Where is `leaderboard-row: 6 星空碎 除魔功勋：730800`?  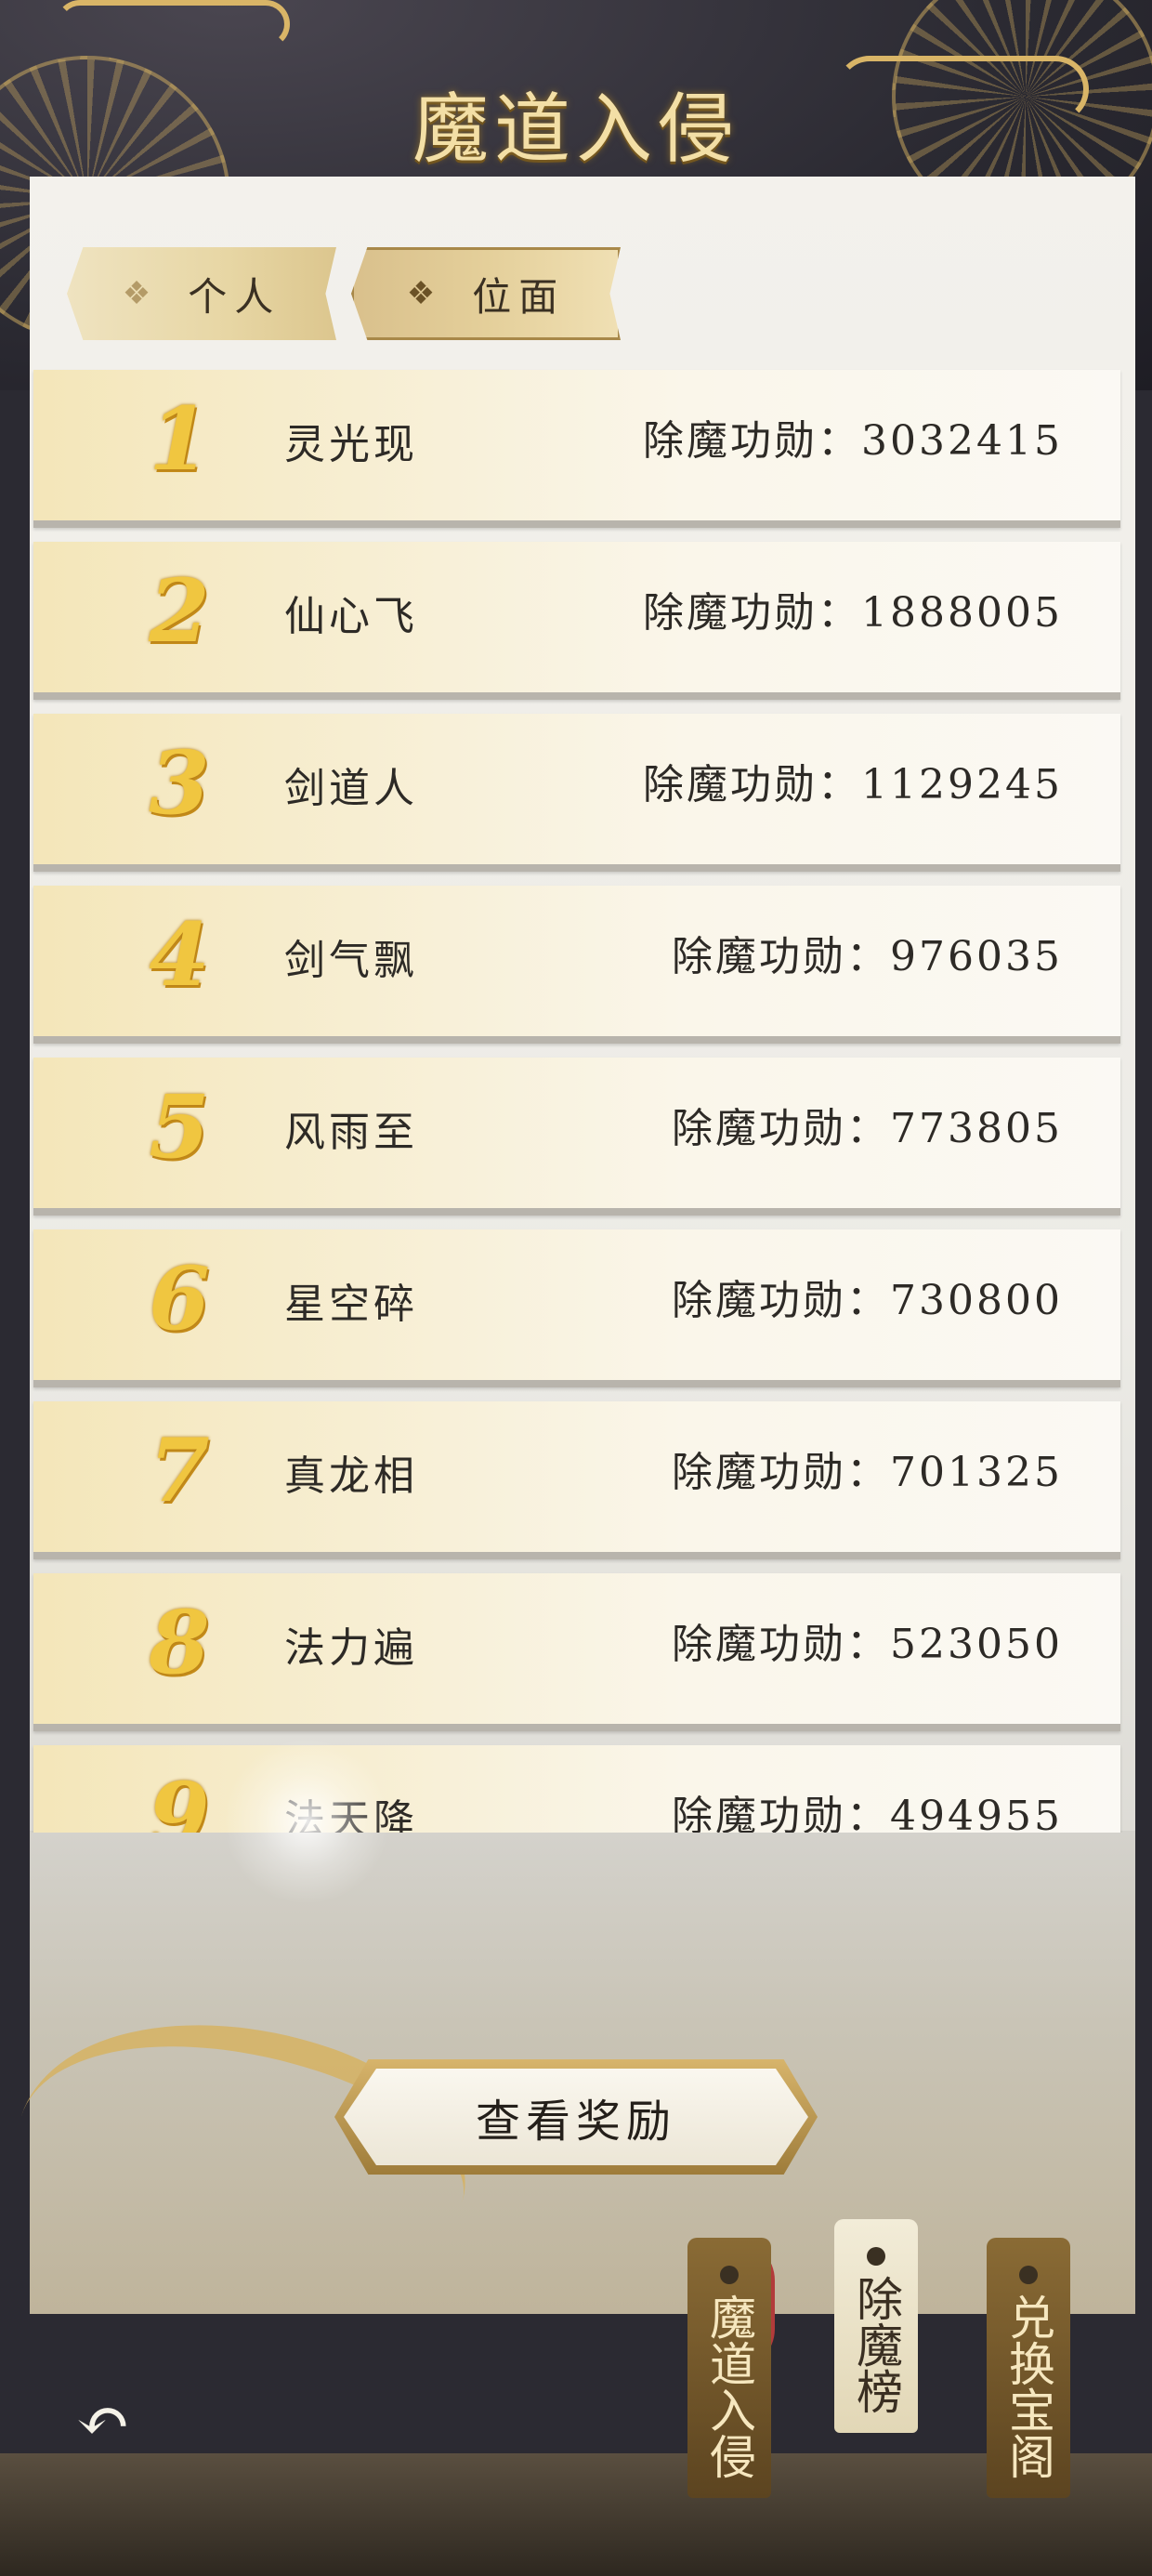
leaderboard-row: 6 星空碎 除魔功勋：730800 is located at coordinates (576, 1308).